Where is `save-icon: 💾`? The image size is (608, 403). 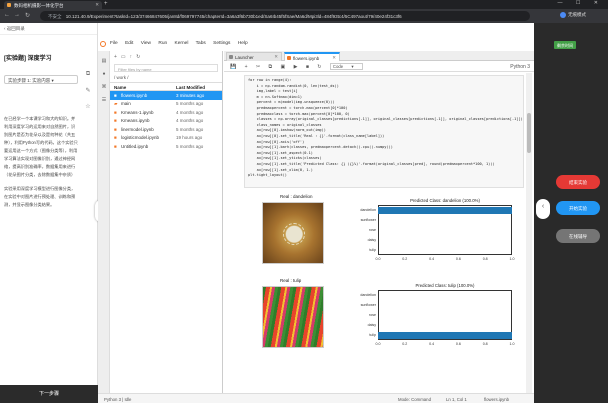 save-icon: 💾 is located at coordinates (233, 67).